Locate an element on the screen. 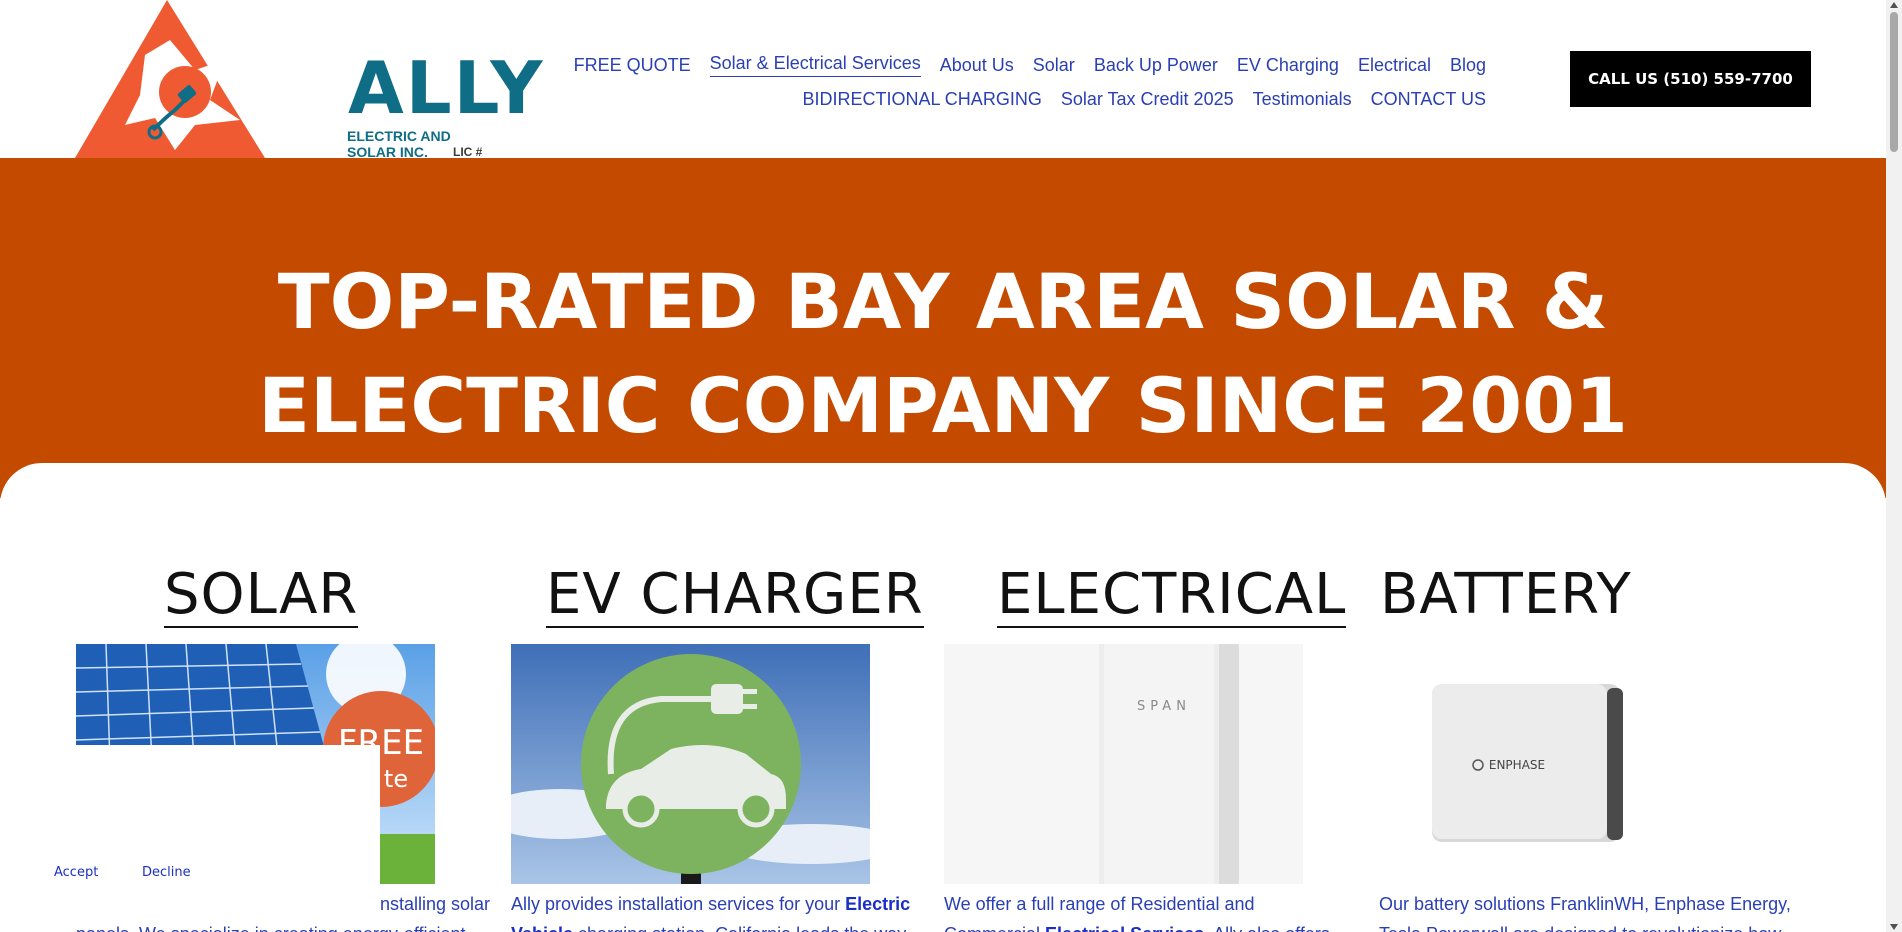 The width and height of the screenshot is (1902, 932). enphase-battery-image-icon: ENPHASE is located at coordinates (1558, 764).